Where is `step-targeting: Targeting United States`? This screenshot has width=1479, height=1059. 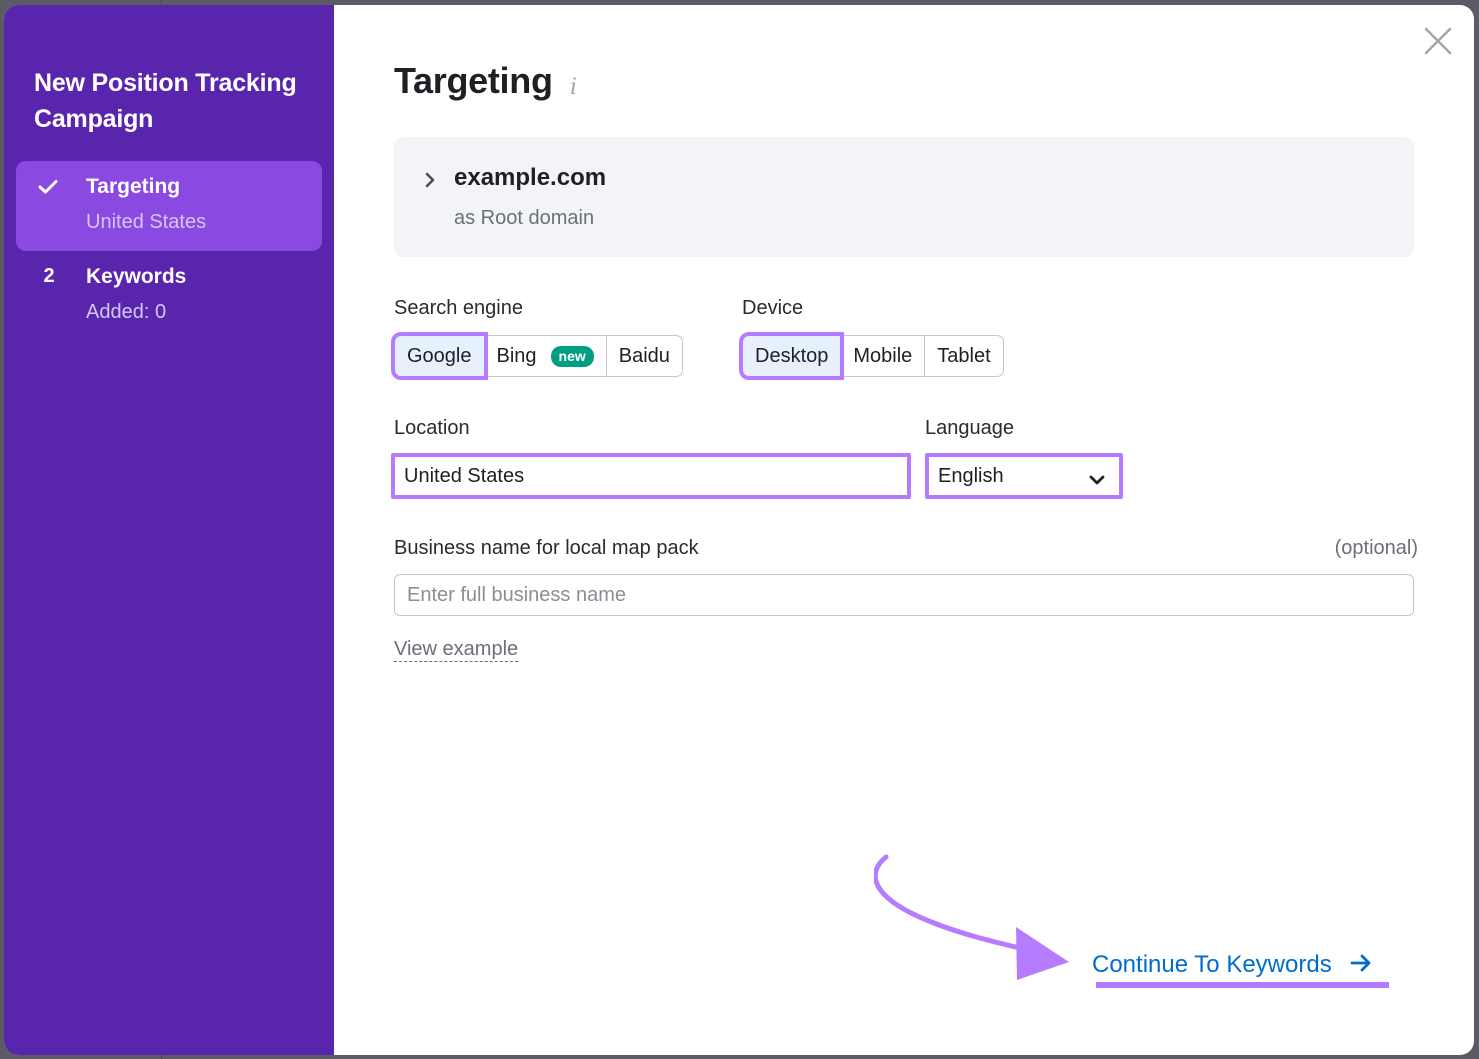 step-targeting: Targeting United States is located at coordinates (169, 206).